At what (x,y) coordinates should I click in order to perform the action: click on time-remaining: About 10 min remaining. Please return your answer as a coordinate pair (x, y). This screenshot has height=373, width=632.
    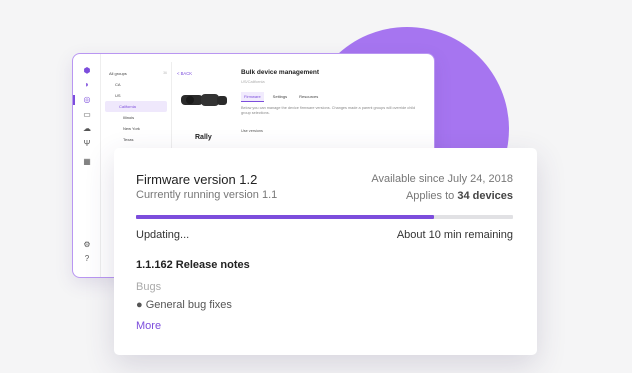
    Looking at the image, I should click on (454, 235).